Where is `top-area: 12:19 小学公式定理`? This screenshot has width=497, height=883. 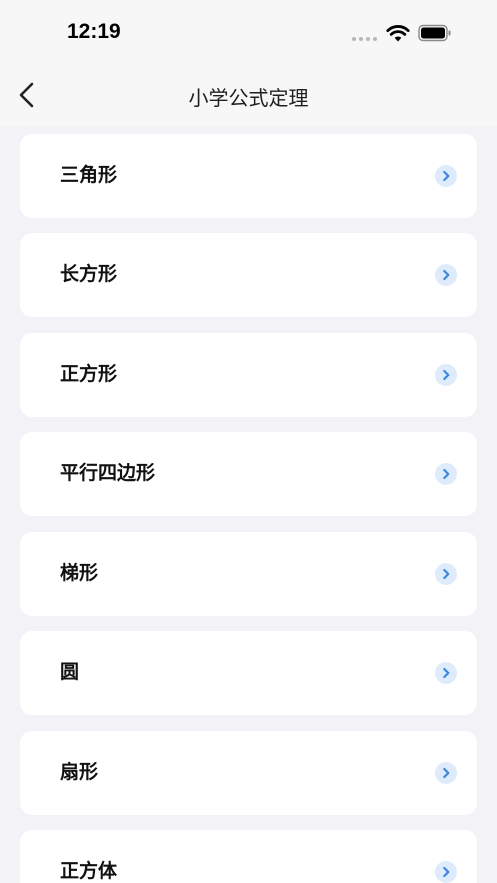 top-area: 12:19 小学公式定理 is located at coordinates (248, 63).